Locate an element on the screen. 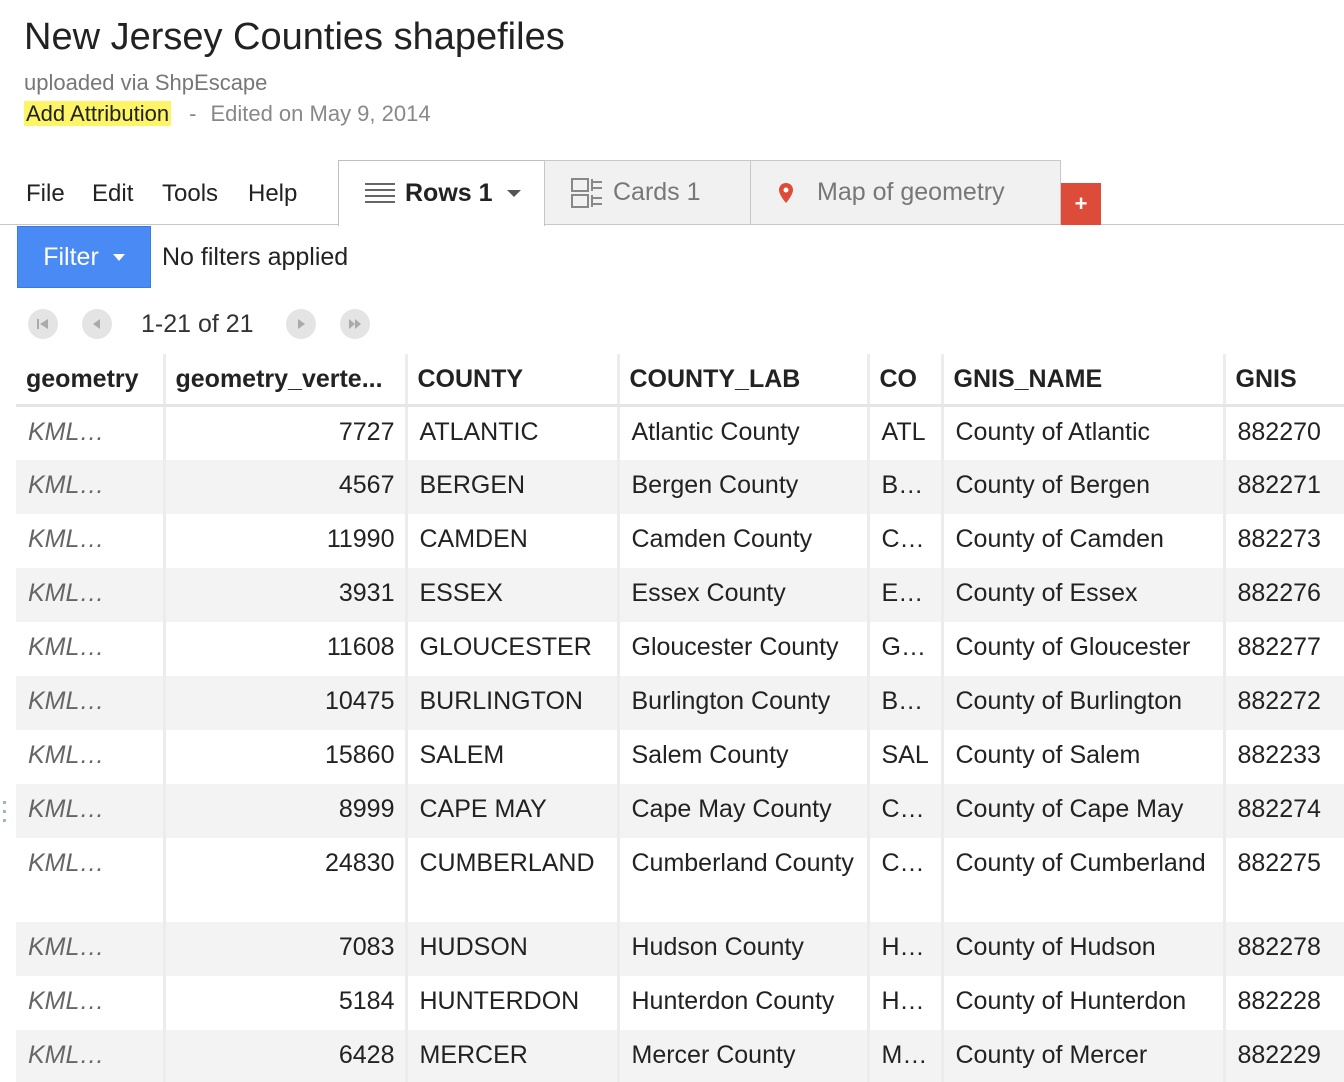 This screenshot has height=1082, width=1344. cell-gnis: 882277 is located at coordinates (1284, 648).